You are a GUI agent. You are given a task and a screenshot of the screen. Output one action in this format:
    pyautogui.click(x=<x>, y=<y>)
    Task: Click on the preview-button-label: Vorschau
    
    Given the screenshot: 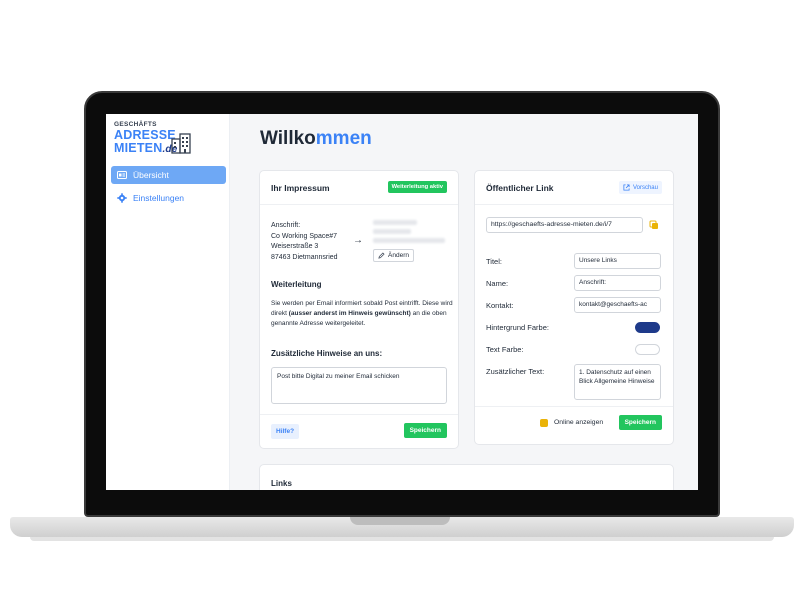 What is the action you would take?
    pyautogui.click(x=645, y=187)
    